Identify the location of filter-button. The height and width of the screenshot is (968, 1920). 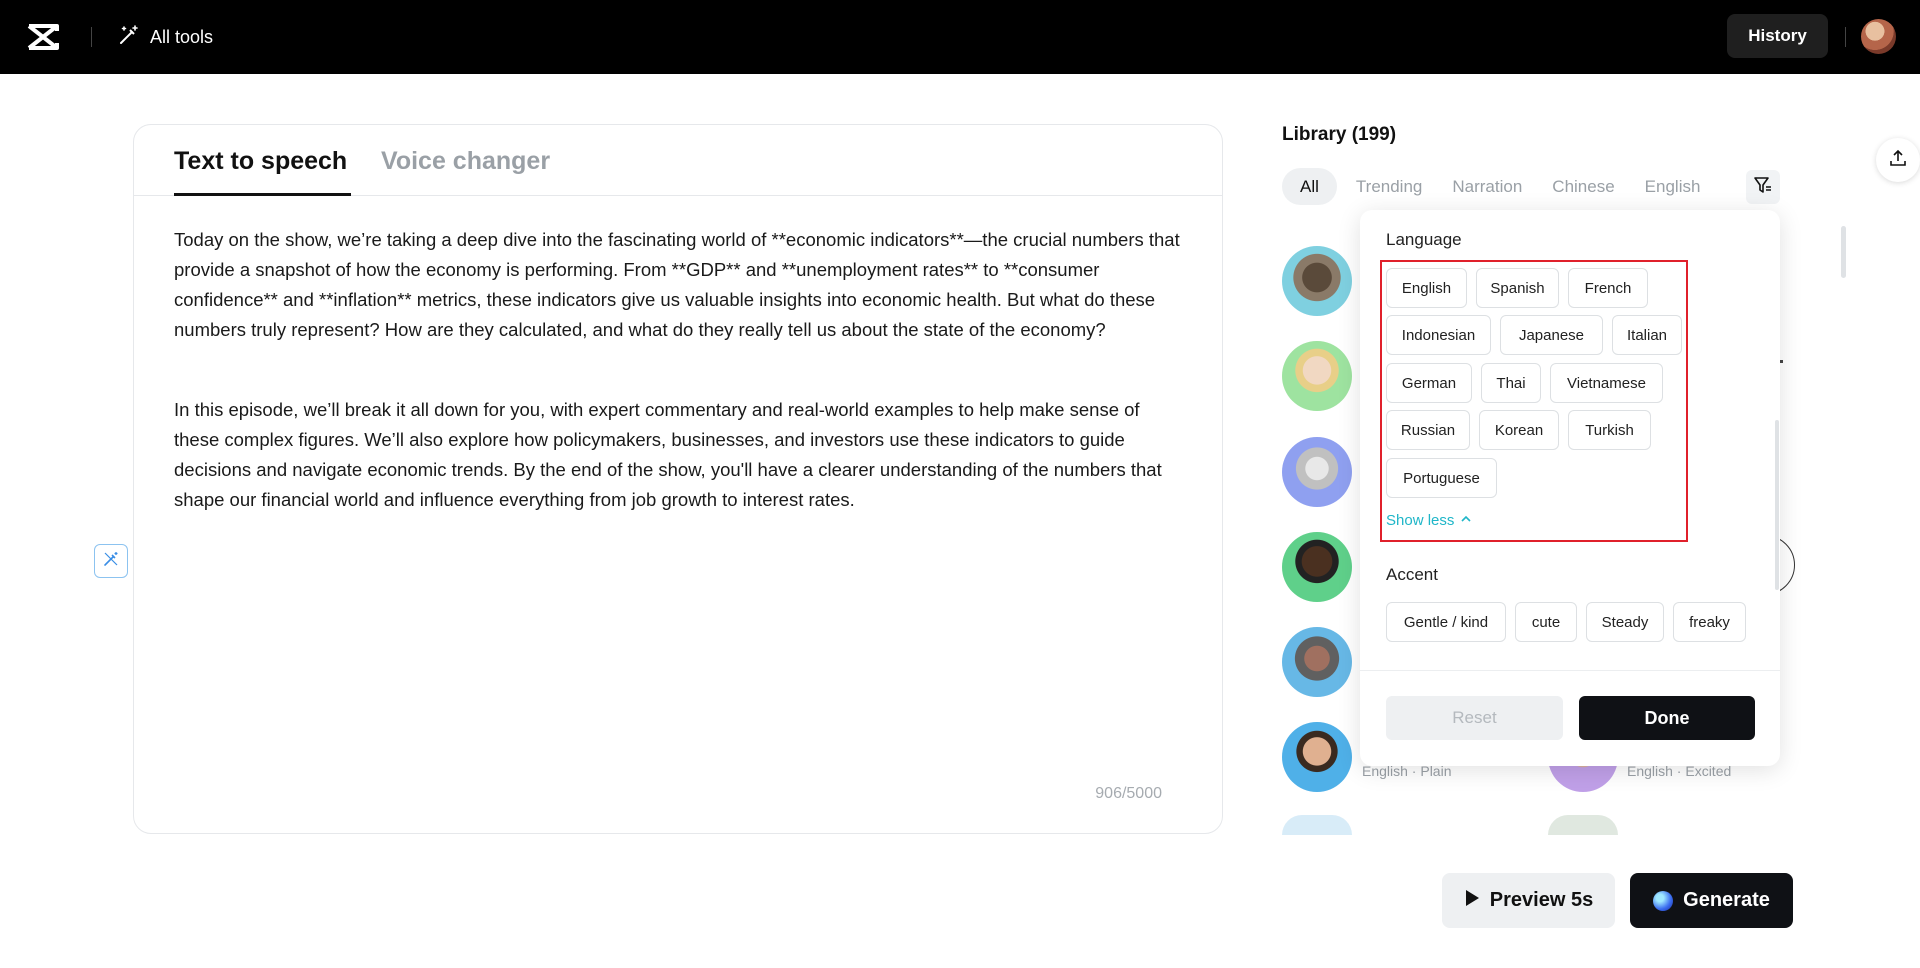
(1763, 187).